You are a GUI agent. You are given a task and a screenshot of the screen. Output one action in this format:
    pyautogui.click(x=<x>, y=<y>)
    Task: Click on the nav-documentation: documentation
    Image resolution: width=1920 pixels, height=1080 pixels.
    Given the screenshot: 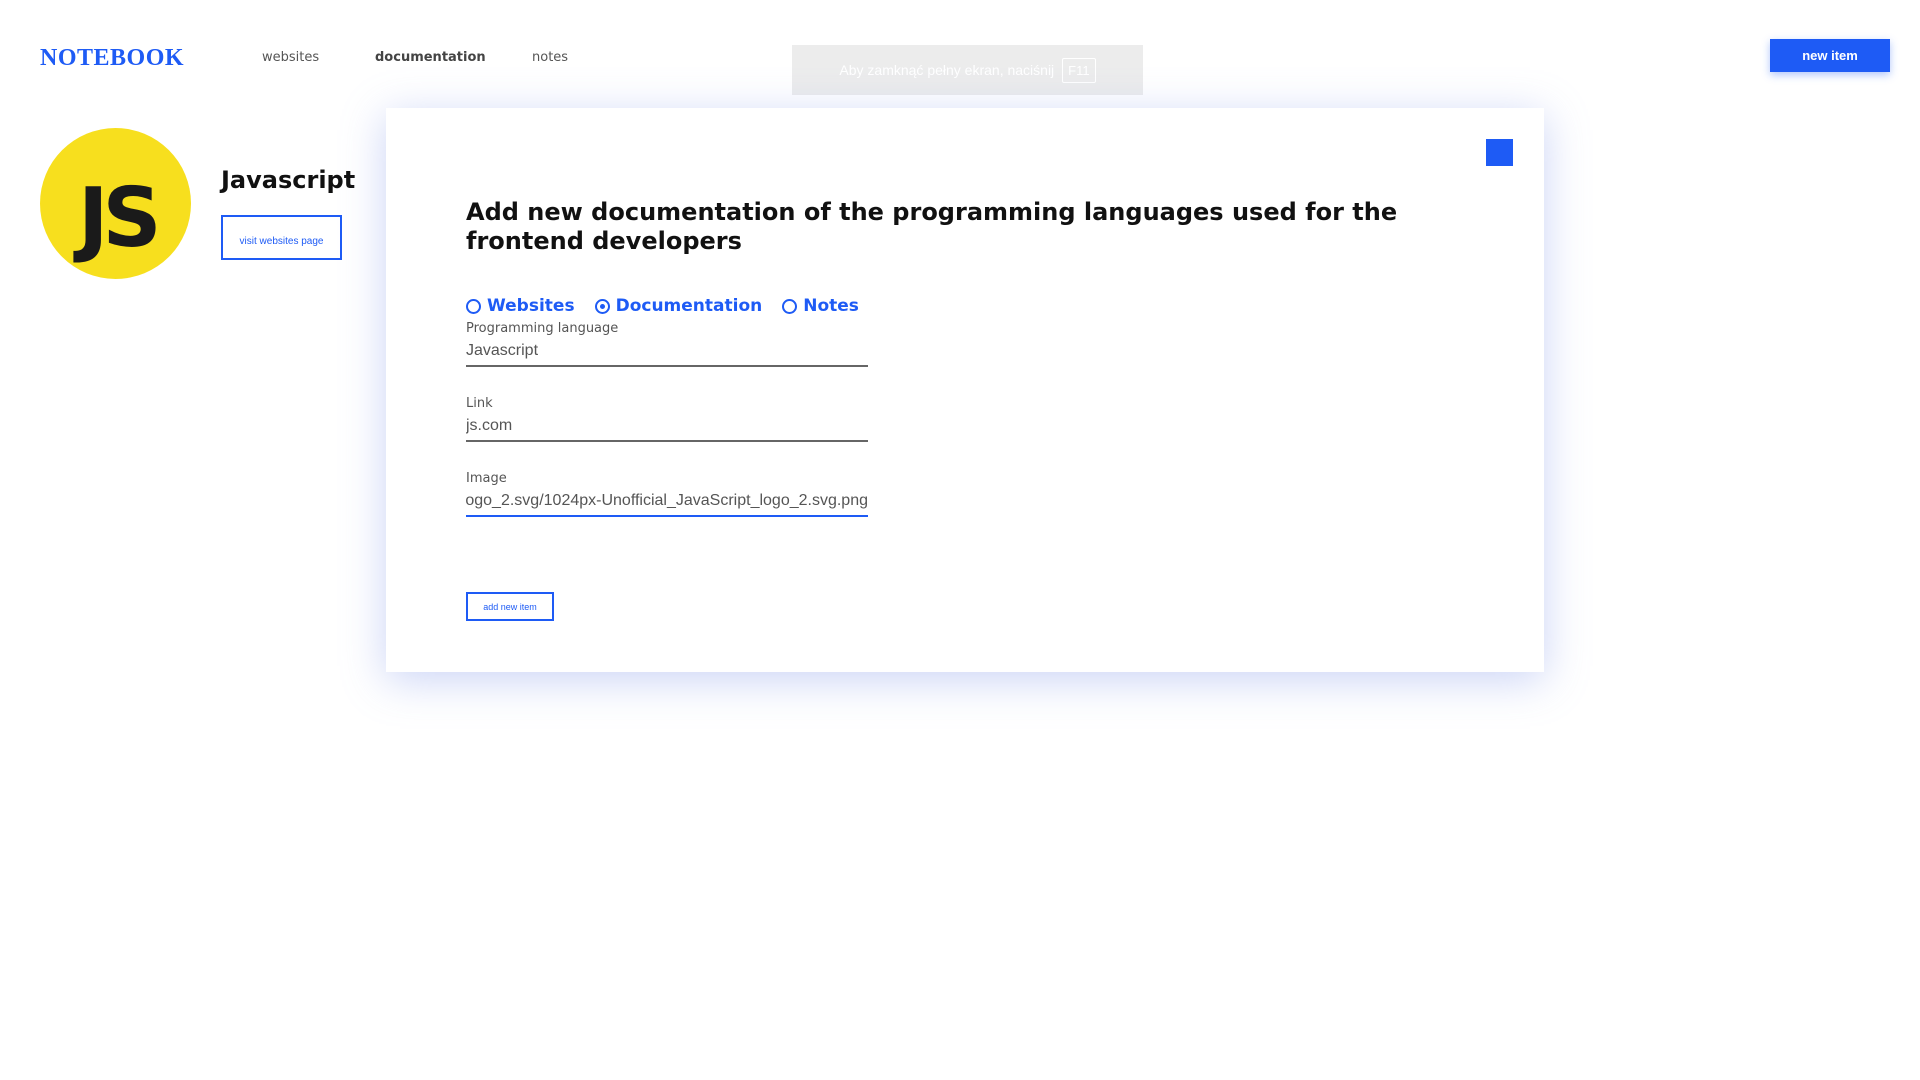 What is the action you would take?
    pyautogui.click(x=430, y=57)
    